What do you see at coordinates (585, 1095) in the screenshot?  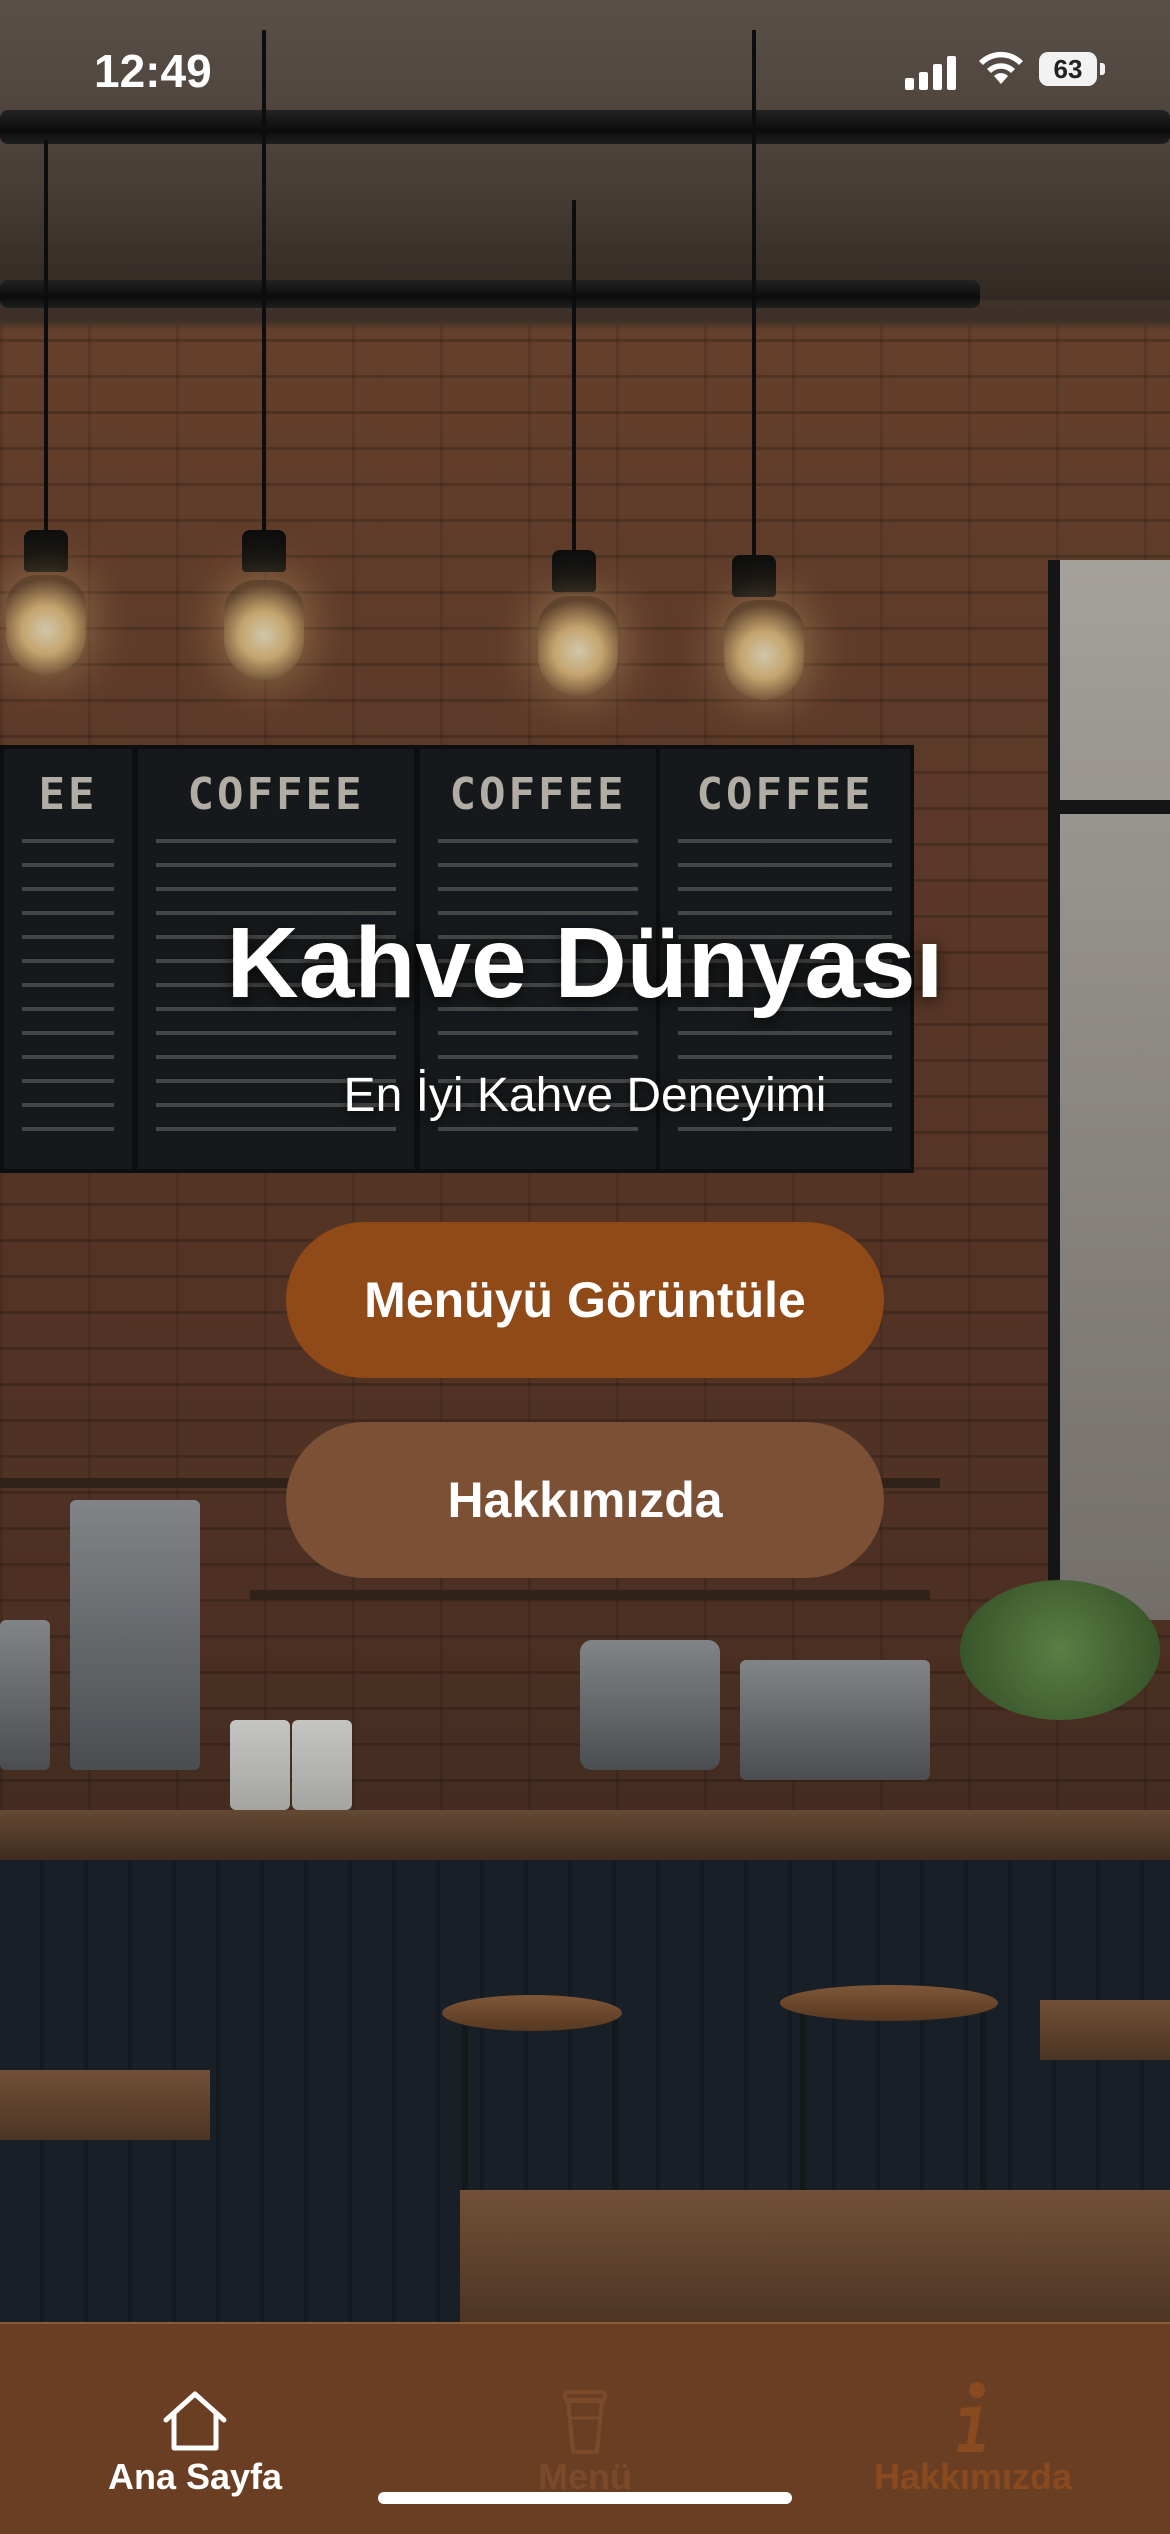 I see `app-subtitle: En İyi Kahve Deneyimi` at bounding box center [585, 1095].